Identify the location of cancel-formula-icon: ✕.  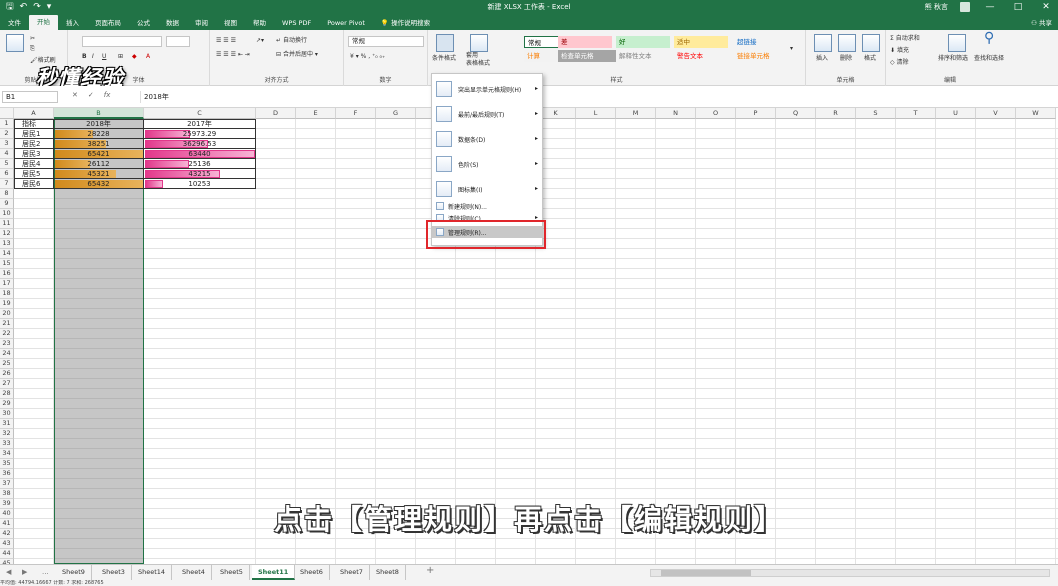
(75, 95).